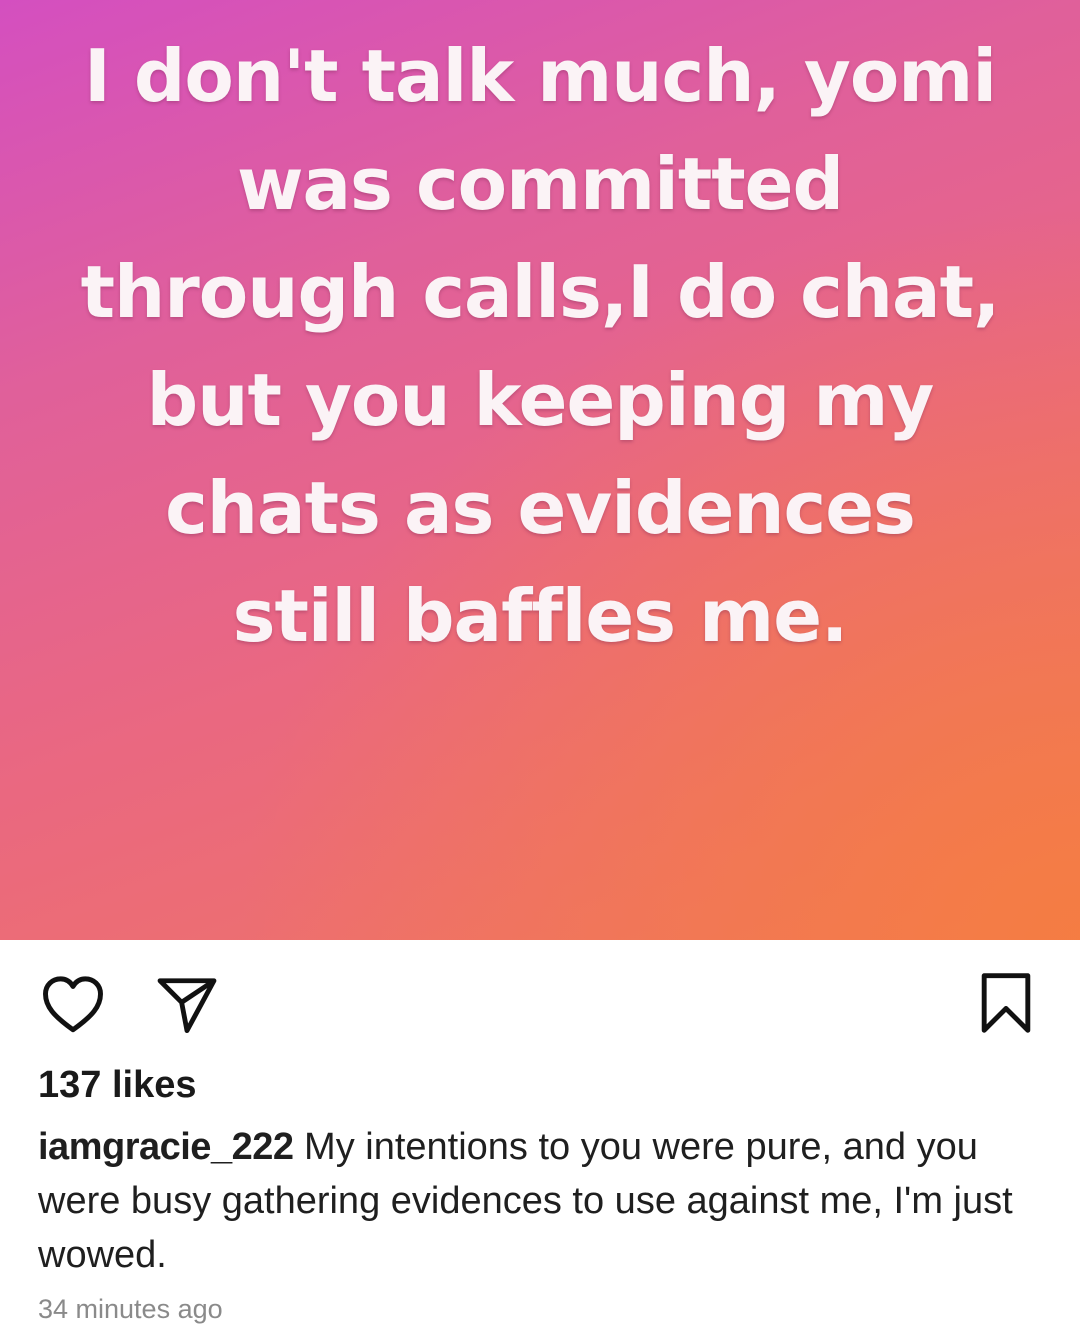 The height and width of the screenshot is (1340, 1080). I want to click on post-timestamp: 34 minutes ago, so click(130, 1309).